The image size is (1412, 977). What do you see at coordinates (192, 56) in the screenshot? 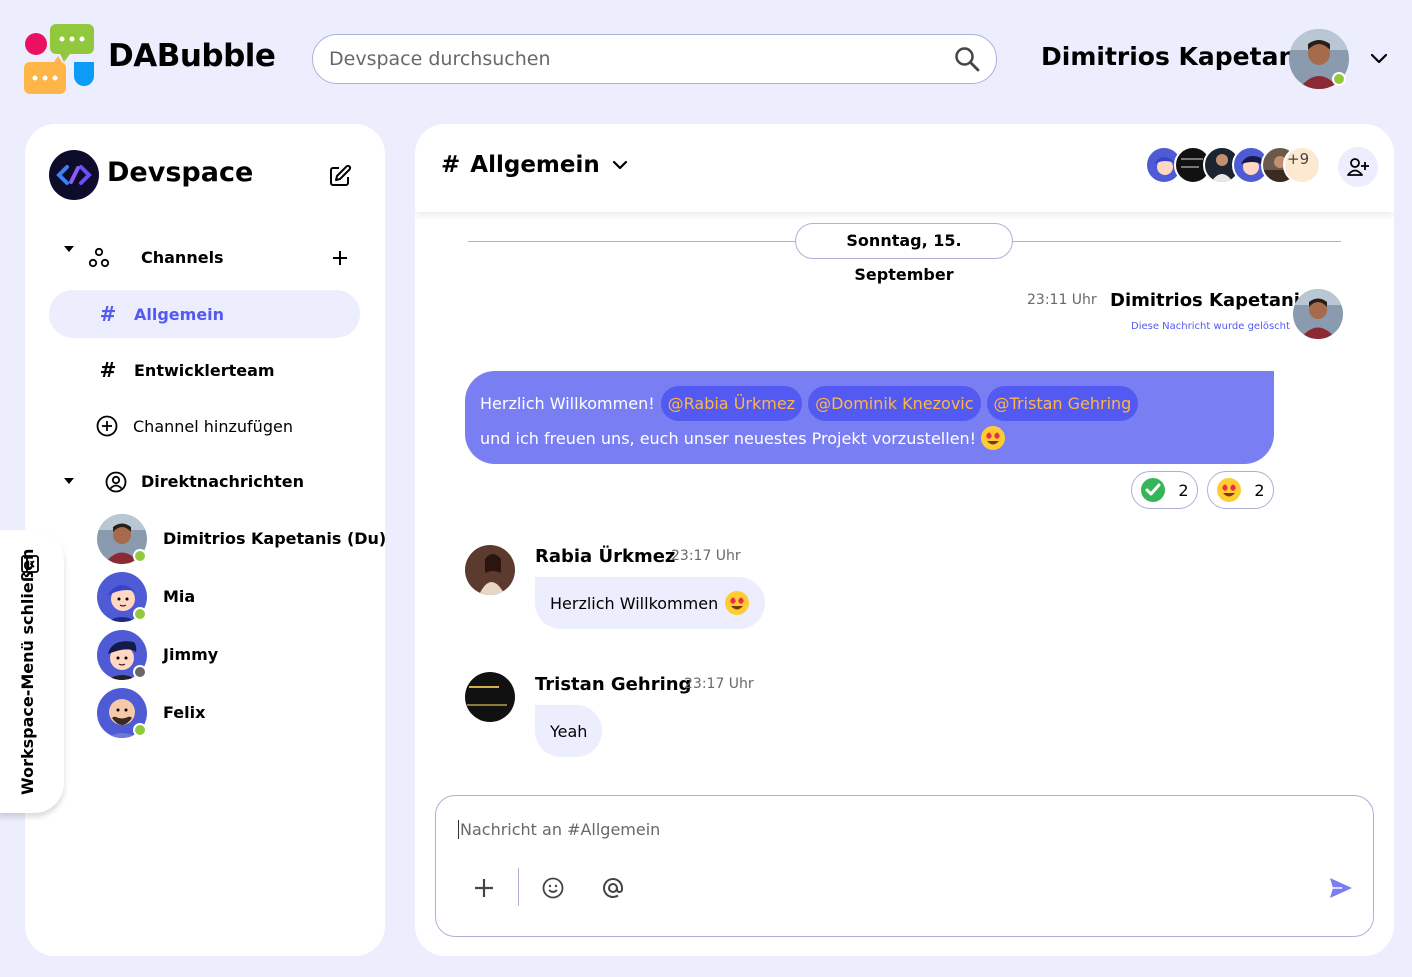
I see `app-name: DABubble` at bounding box center [192, 56].